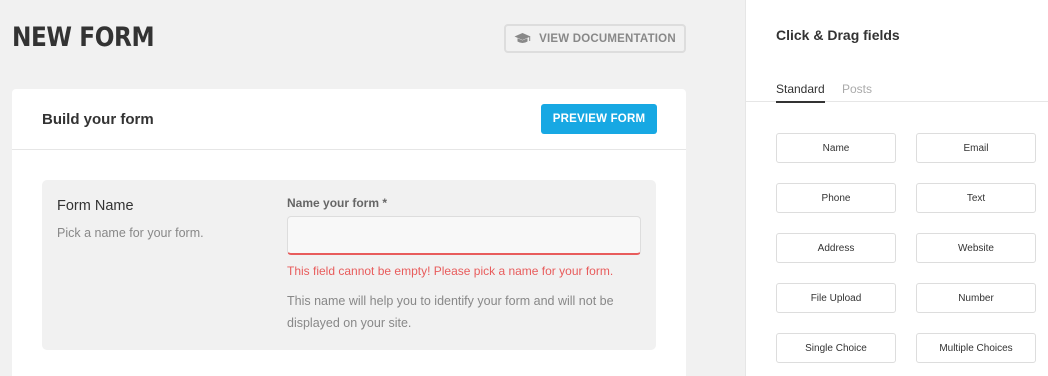  I want to click on field-name: Name, so click(836, 148).